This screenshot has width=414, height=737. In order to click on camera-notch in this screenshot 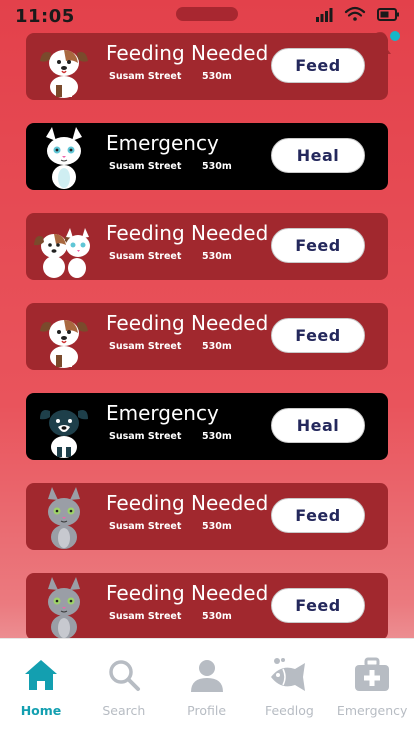, I will do `click(207, 14)`.